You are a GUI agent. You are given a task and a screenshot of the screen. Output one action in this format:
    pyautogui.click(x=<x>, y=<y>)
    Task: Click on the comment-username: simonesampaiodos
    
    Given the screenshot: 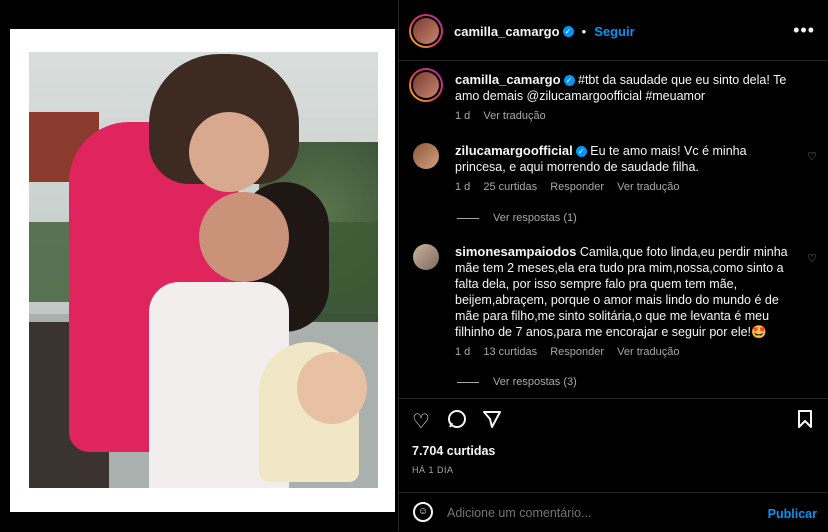 What is the action you would take?
    pyautogui.click(x=515, y=251)
    